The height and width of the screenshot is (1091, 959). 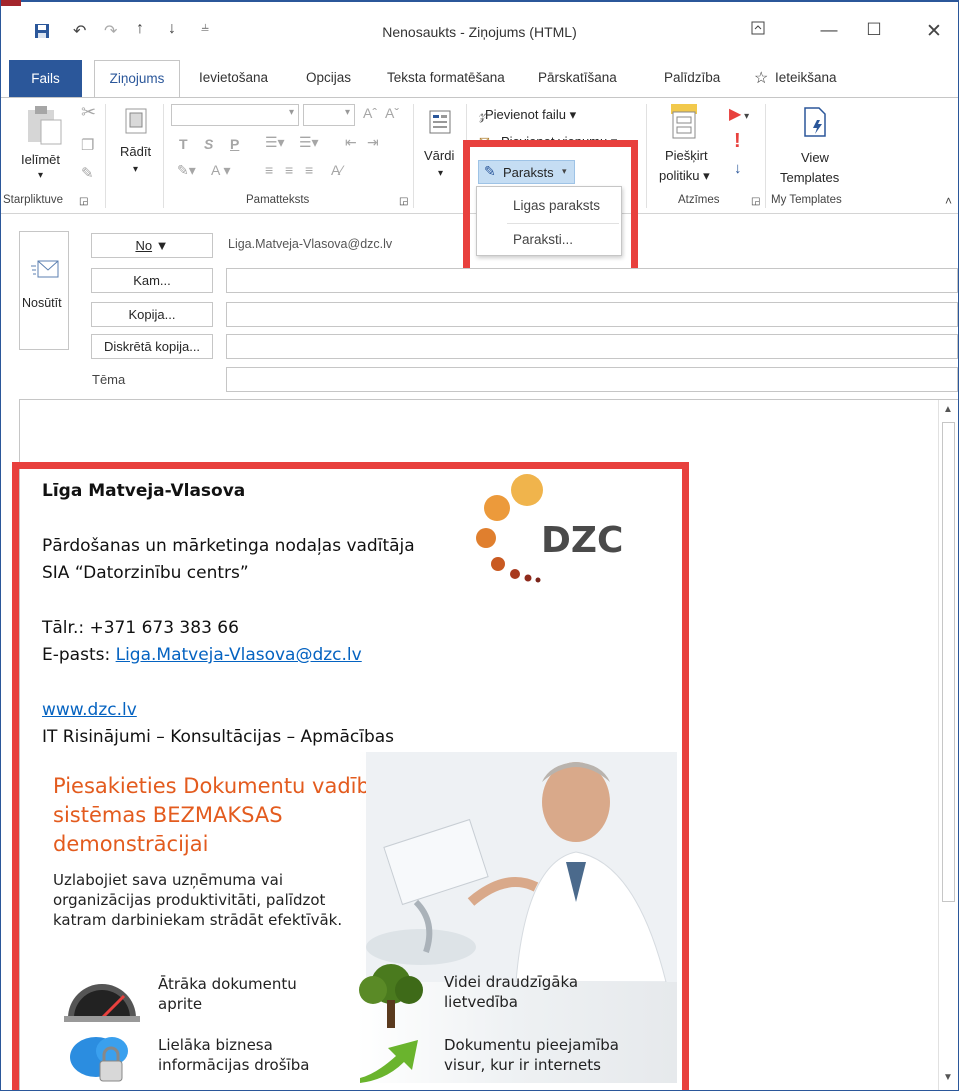 I want to click on view-templates-icon, so click(x=816, y=123).